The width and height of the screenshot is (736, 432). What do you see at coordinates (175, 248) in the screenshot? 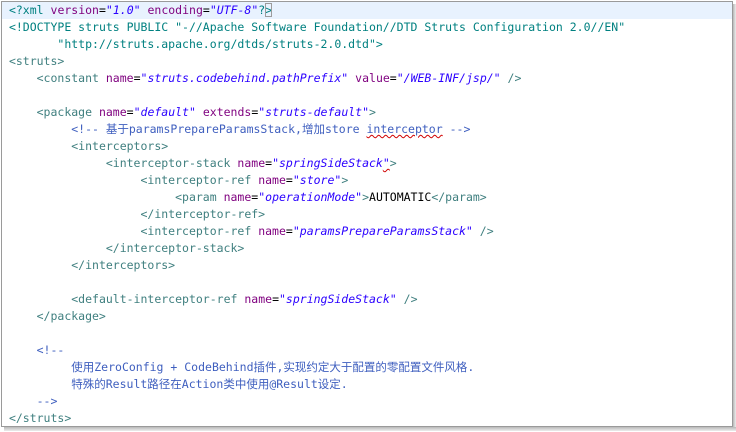
I see `interceptor-stack-close-tag: </interceptor-stack>` at bounding box center [175, 248].